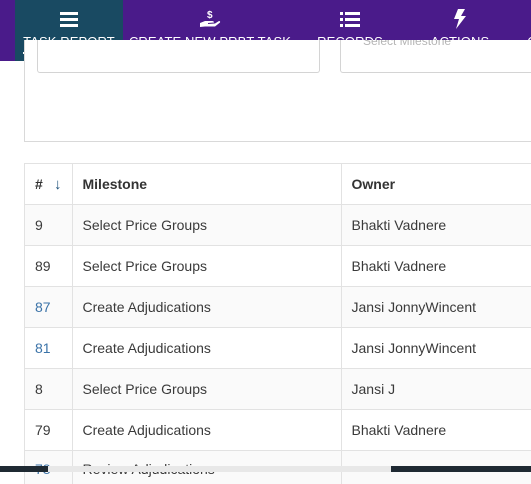 This screenshot has width=531, height=484. I want to click on lightning-icon, so click(460, 19).